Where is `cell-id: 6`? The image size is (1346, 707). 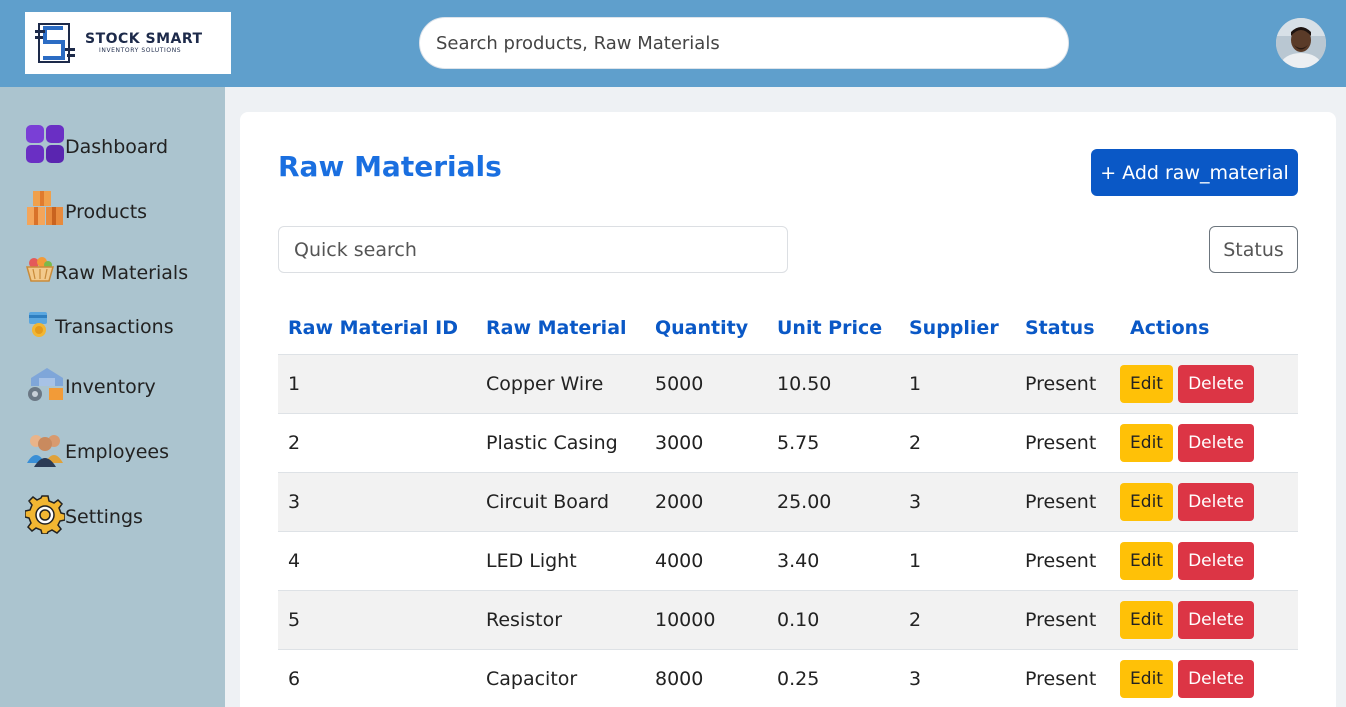 cell-id: 6 is located at coordinates (377, 678).